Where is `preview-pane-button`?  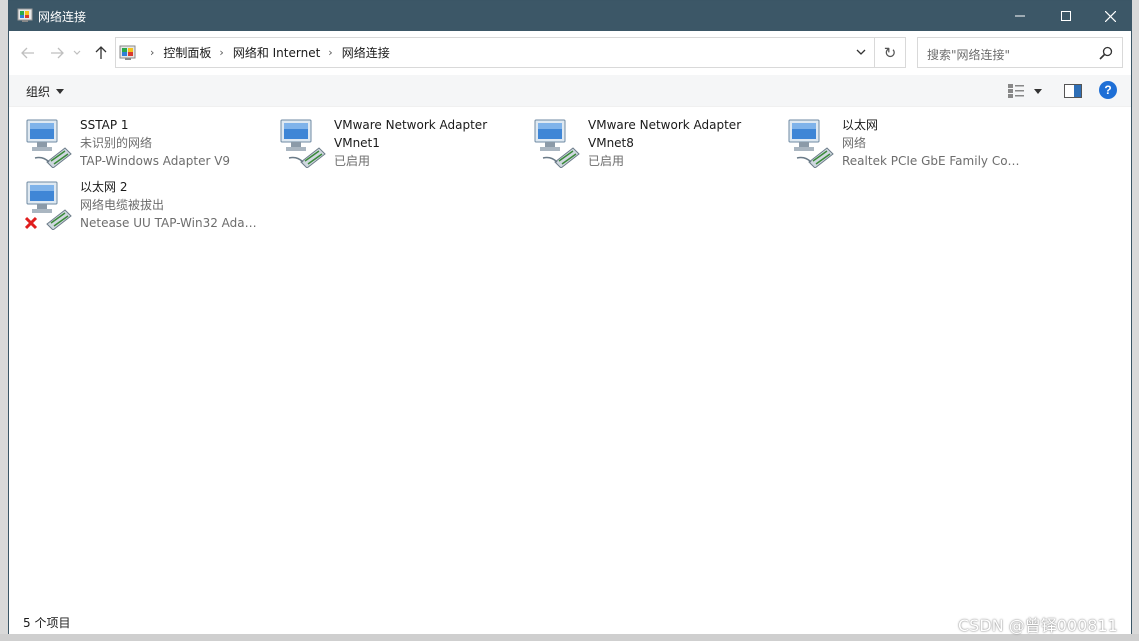 preview-pane-button is located at coordinates (1073, 91).